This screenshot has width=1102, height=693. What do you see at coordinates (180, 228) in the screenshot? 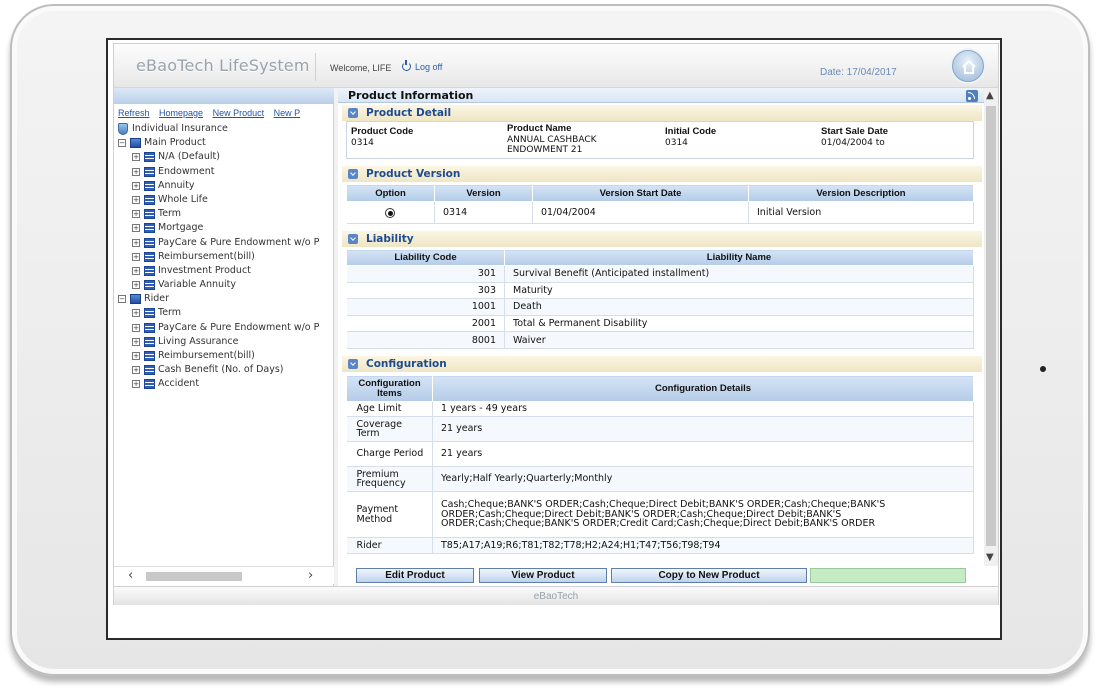
I see `tree-node-label: Mortgage` at bounding box center [180, 228].